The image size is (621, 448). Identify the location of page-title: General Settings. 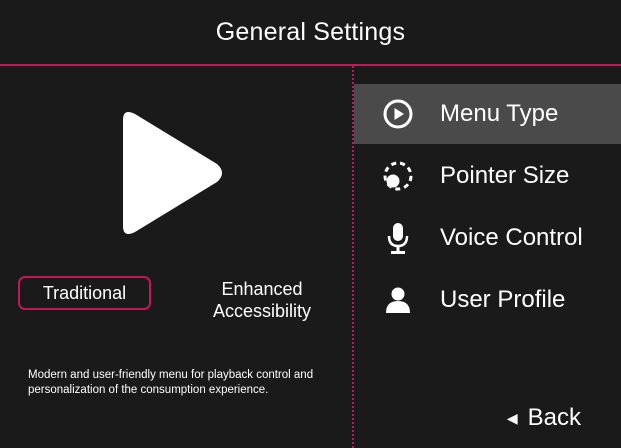
(310, 31).